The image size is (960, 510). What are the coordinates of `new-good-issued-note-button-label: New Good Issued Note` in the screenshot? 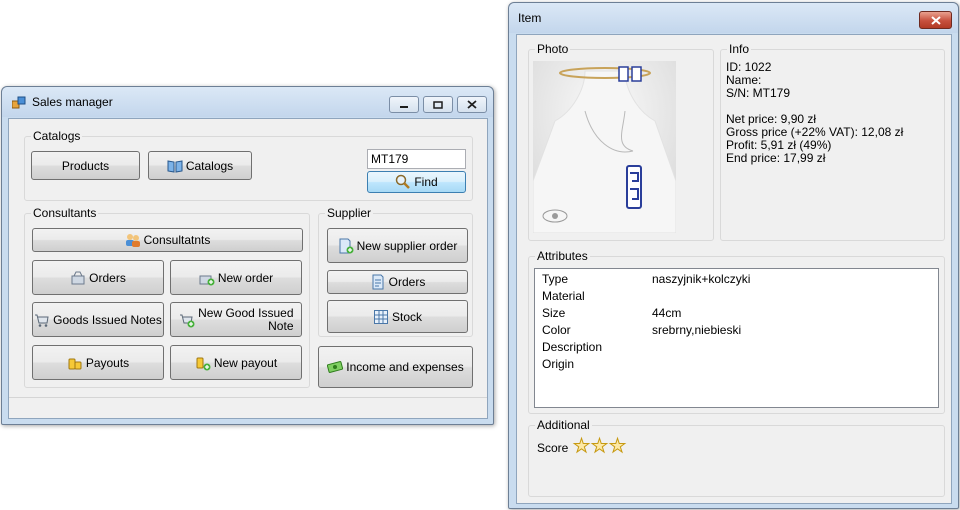 It's located at (246, 319).